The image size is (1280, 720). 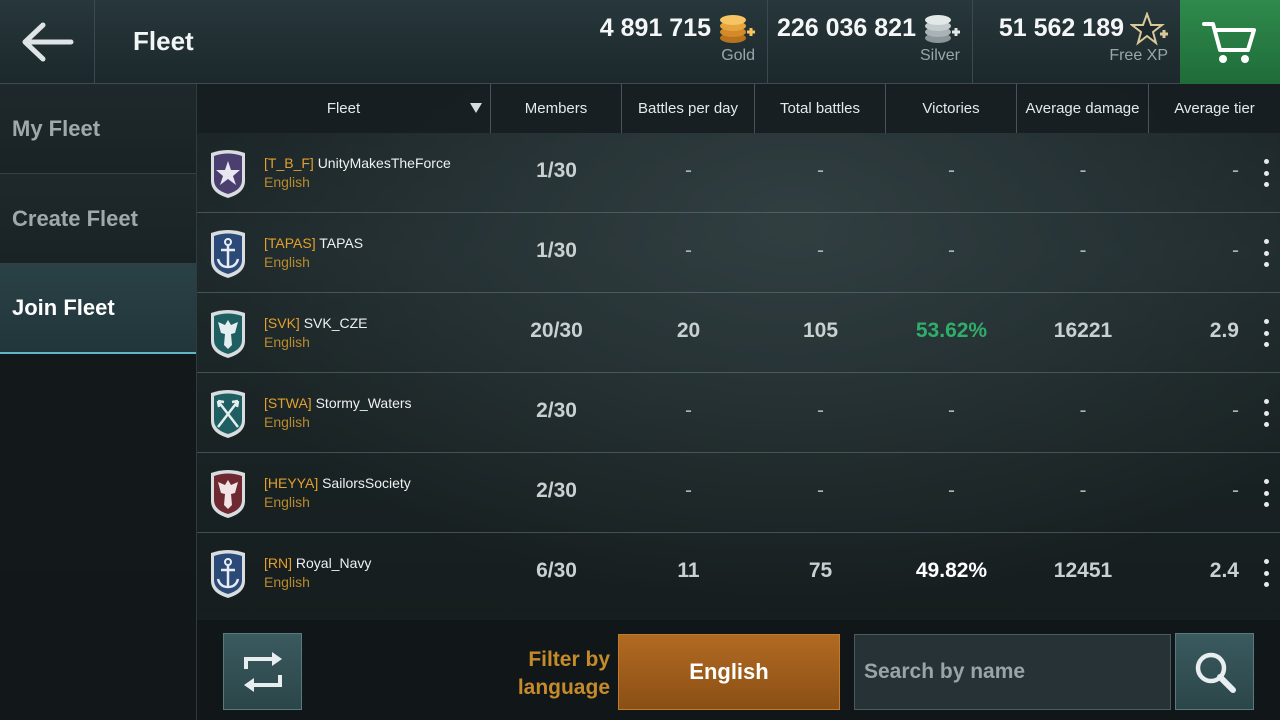 I want to click on column-header-label: Average damage, so click(x=1082, y=108).